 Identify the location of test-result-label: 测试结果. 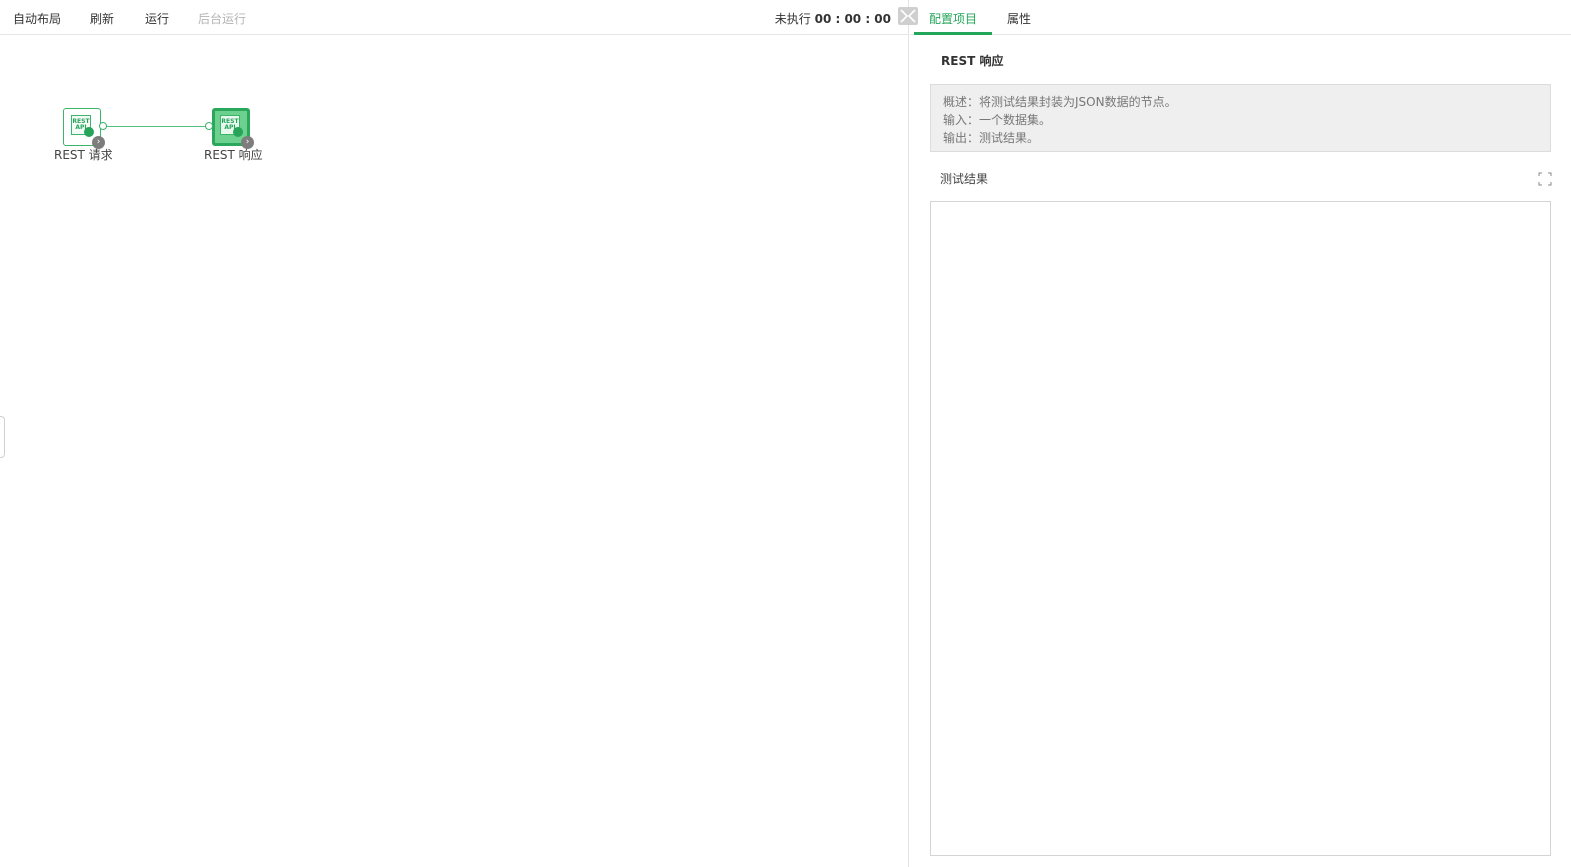
(964, 179).